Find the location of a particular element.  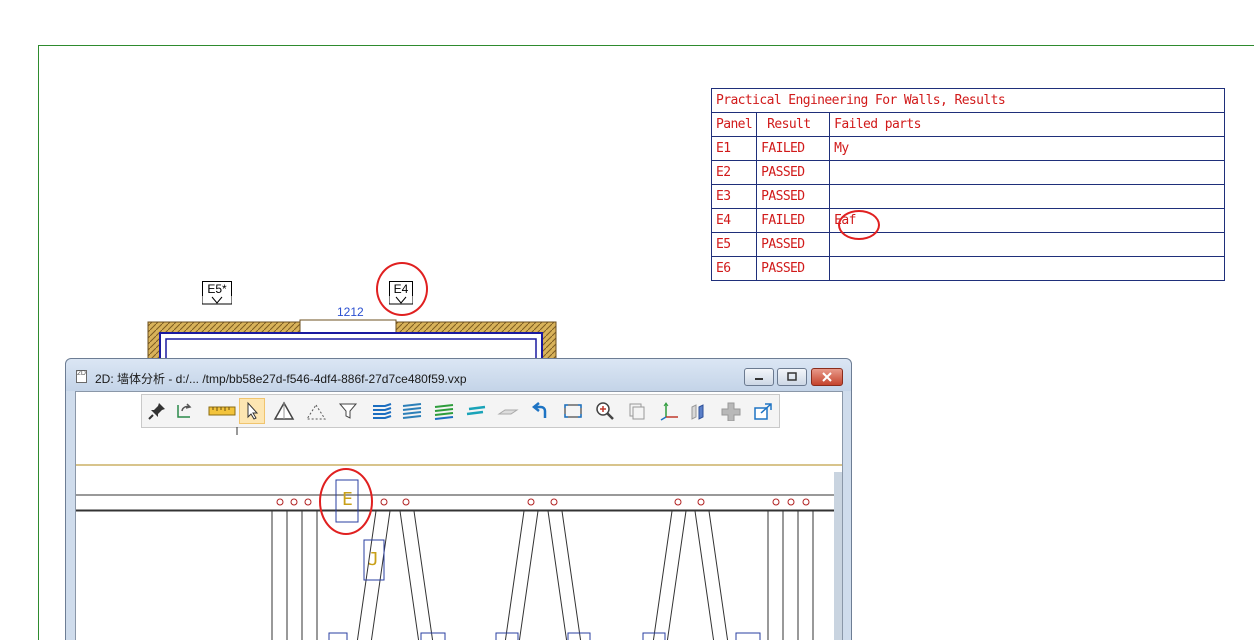

close-button is located at coordinates (827, 377).